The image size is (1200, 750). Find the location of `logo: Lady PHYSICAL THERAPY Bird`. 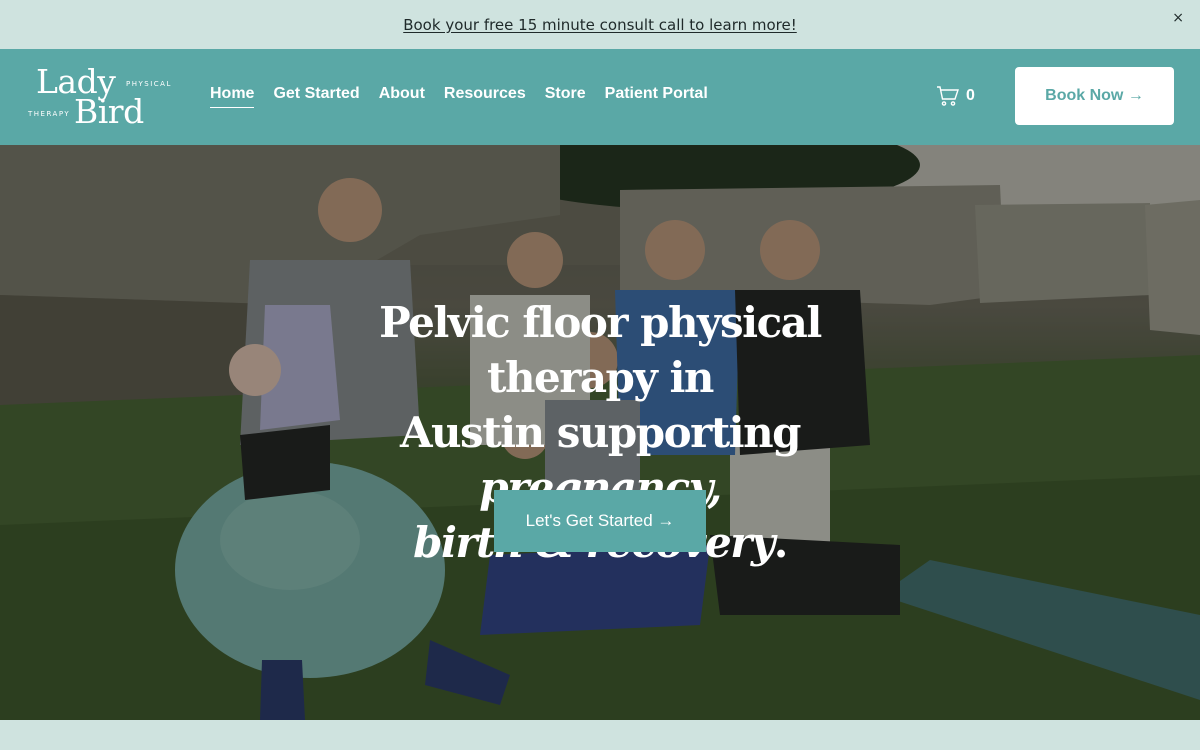

logo: Lady PHYSICAL THERAPY Bird is located at coordinates (101, 98).